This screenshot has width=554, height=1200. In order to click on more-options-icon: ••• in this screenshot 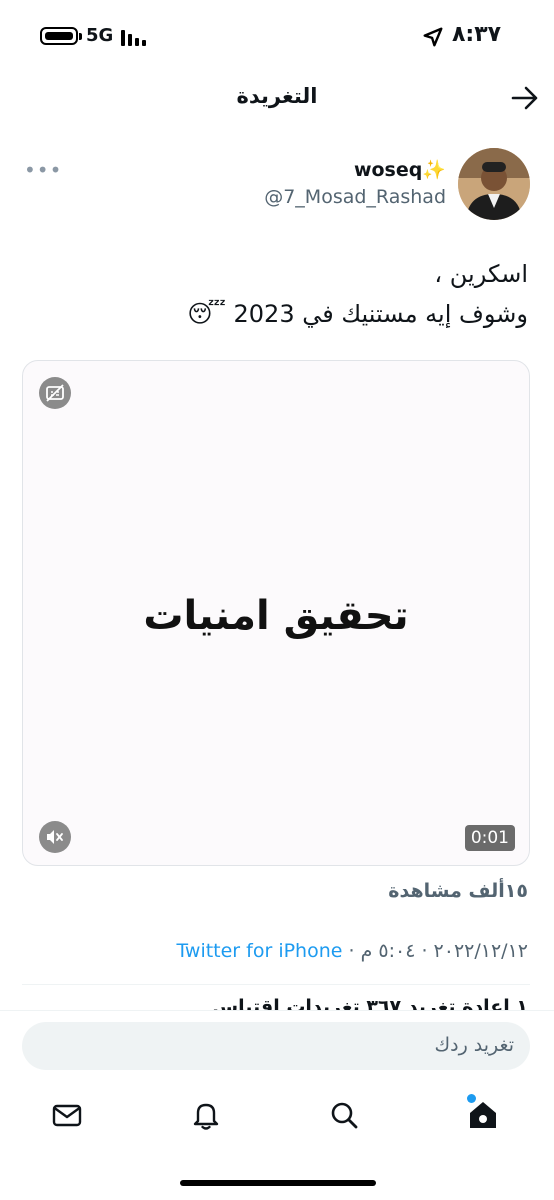, I will do `click(43, 170)`.